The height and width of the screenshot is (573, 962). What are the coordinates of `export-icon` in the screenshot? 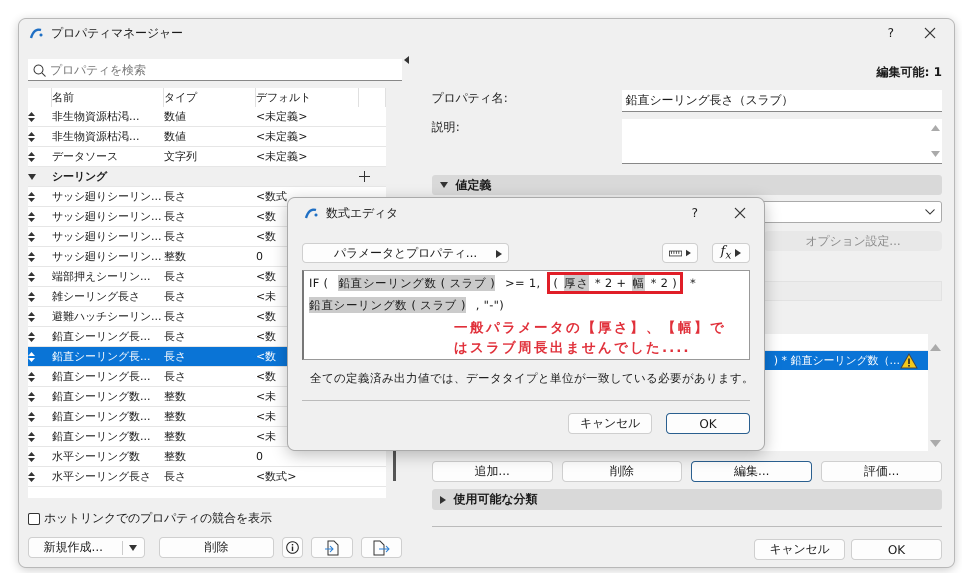 It's located at (381, 548).